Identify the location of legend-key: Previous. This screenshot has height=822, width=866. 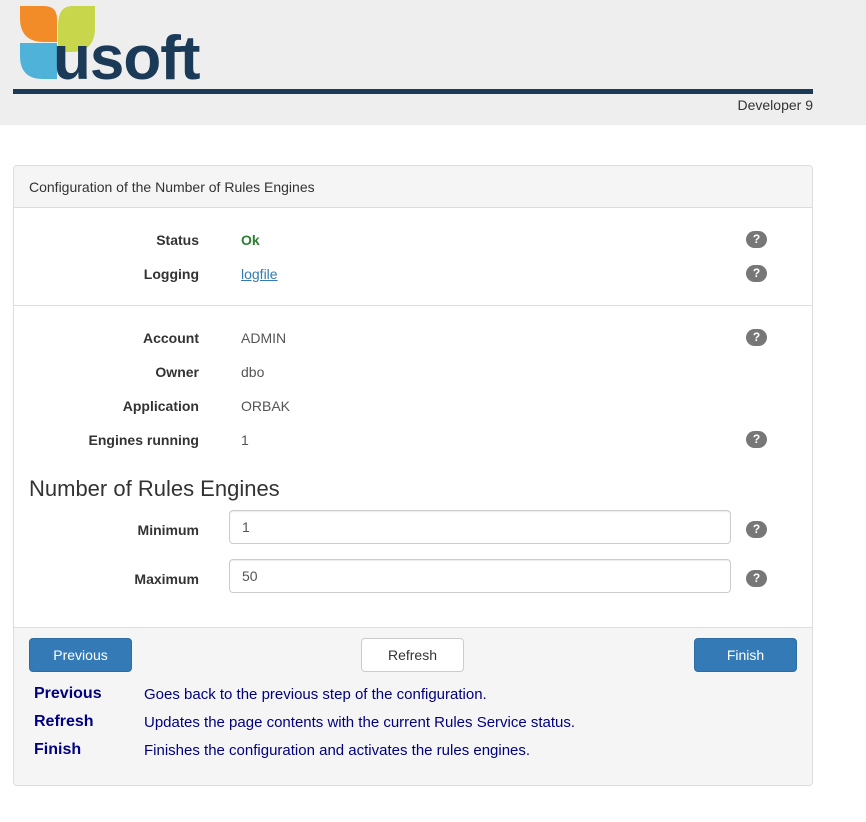
(68, 693).